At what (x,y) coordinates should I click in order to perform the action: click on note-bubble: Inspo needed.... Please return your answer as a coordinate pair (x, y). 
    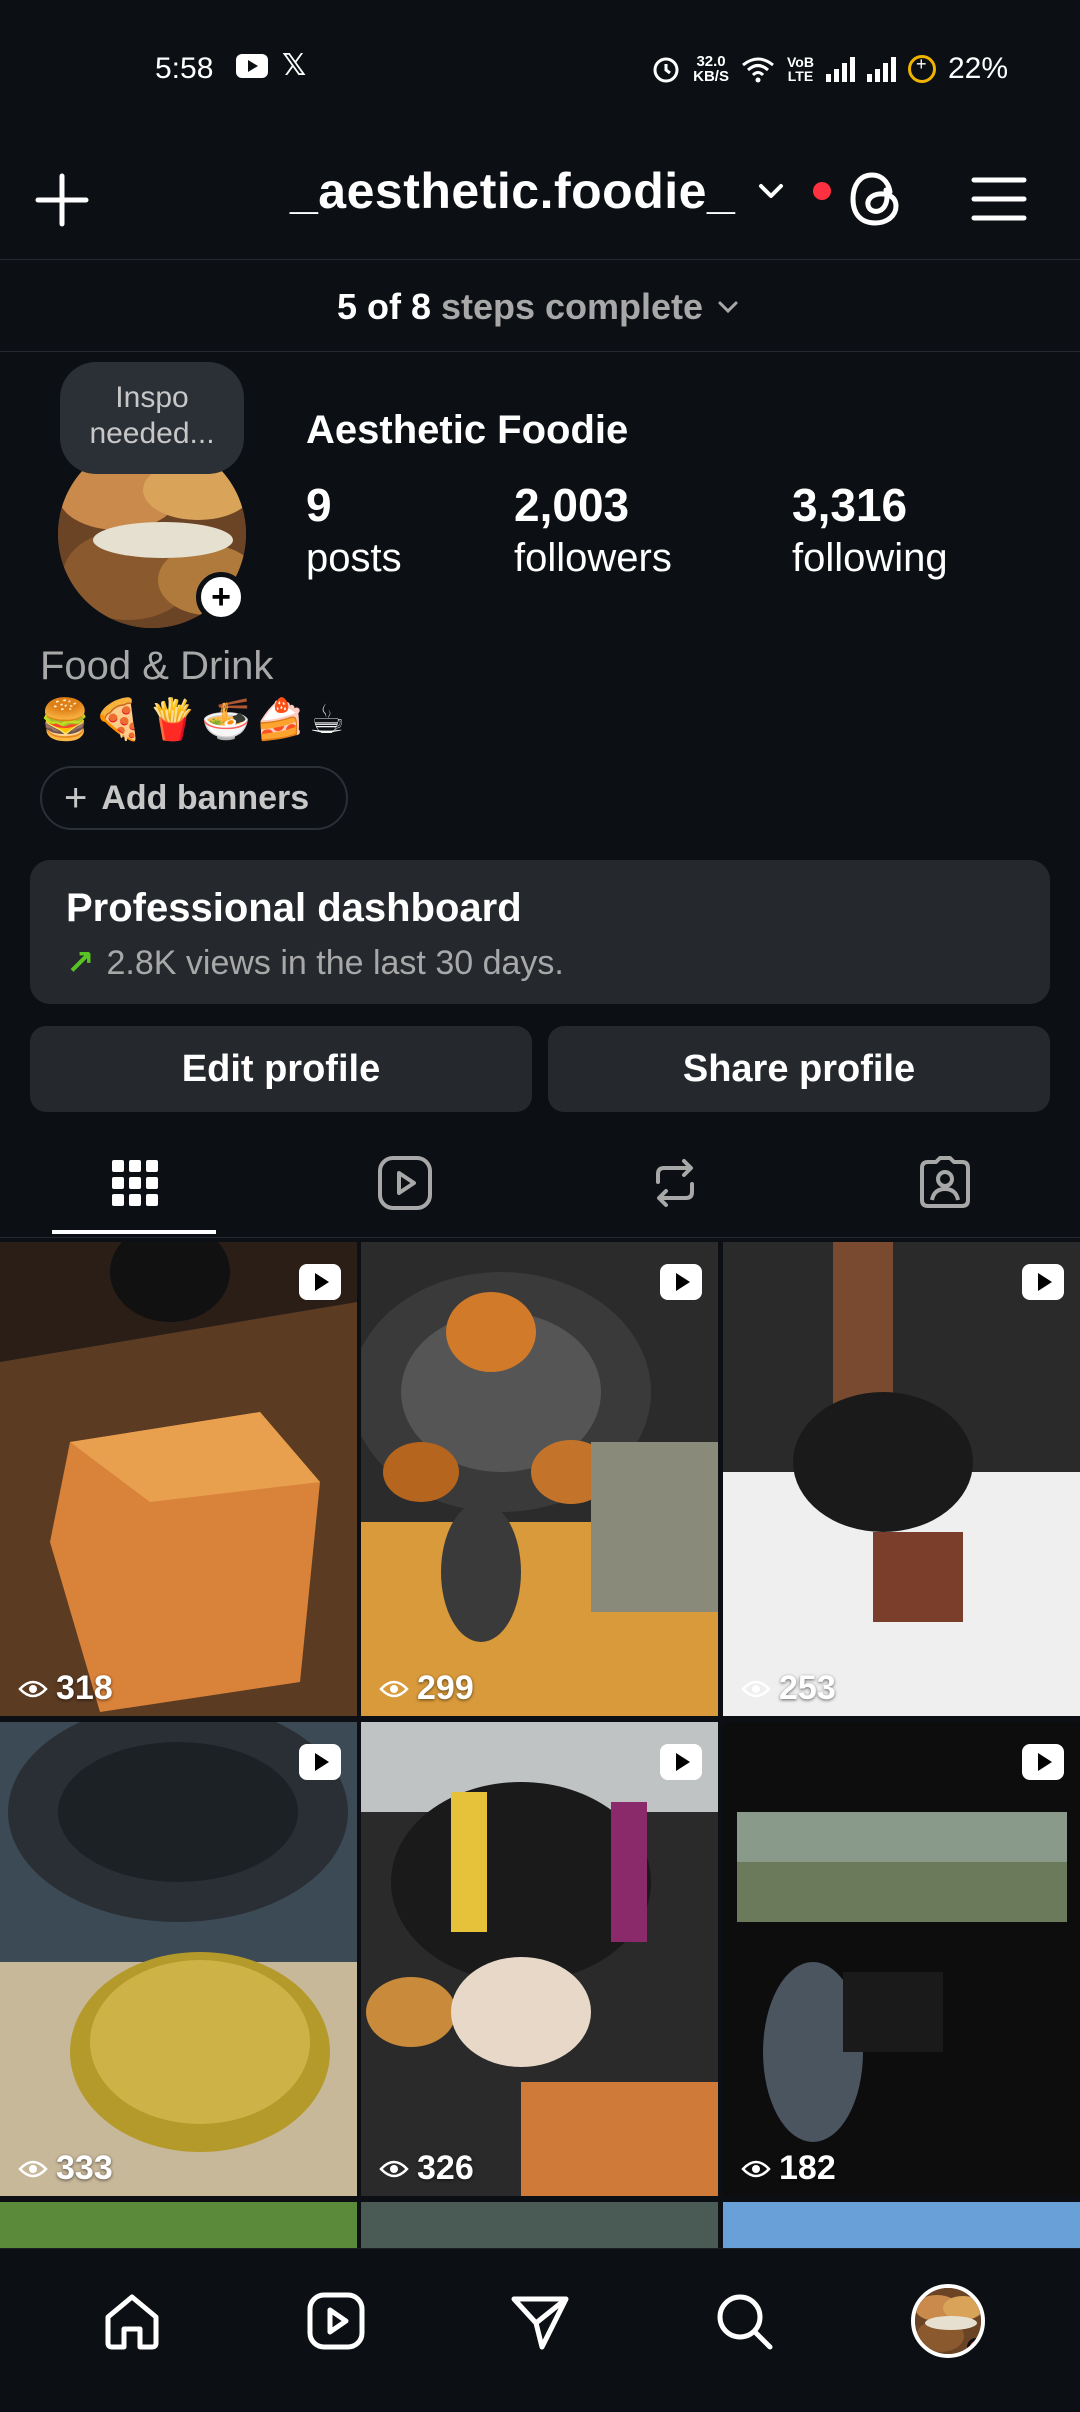
    Looking at the image, I should click on (152, 418).